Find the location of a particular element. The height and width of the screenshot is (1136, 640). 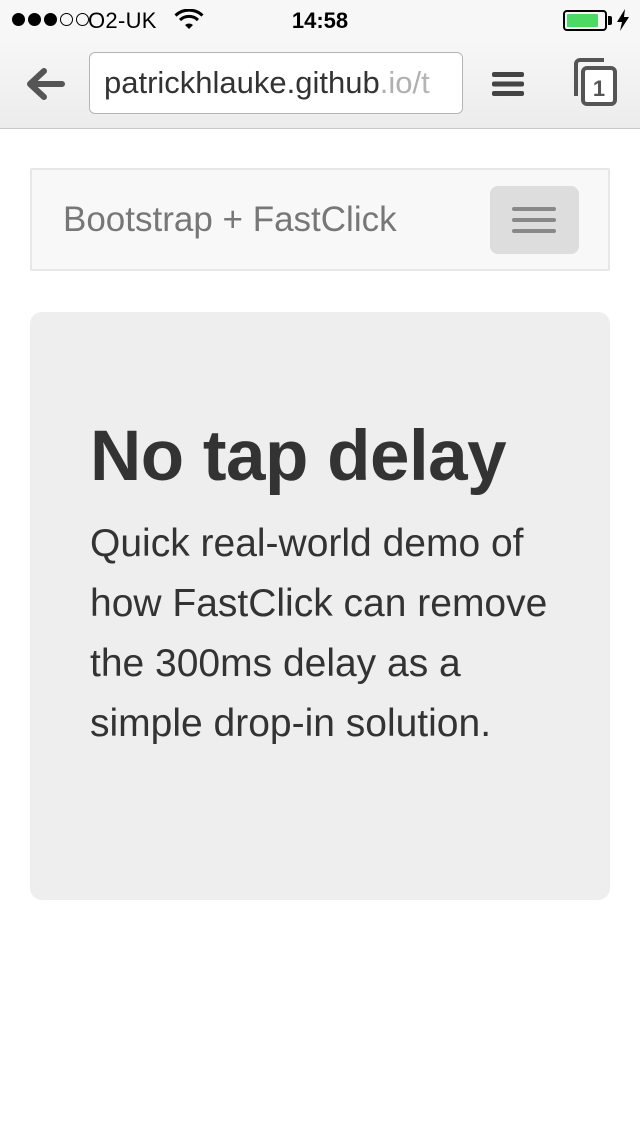

hamburger-icon is located at coordinates (534, 209).